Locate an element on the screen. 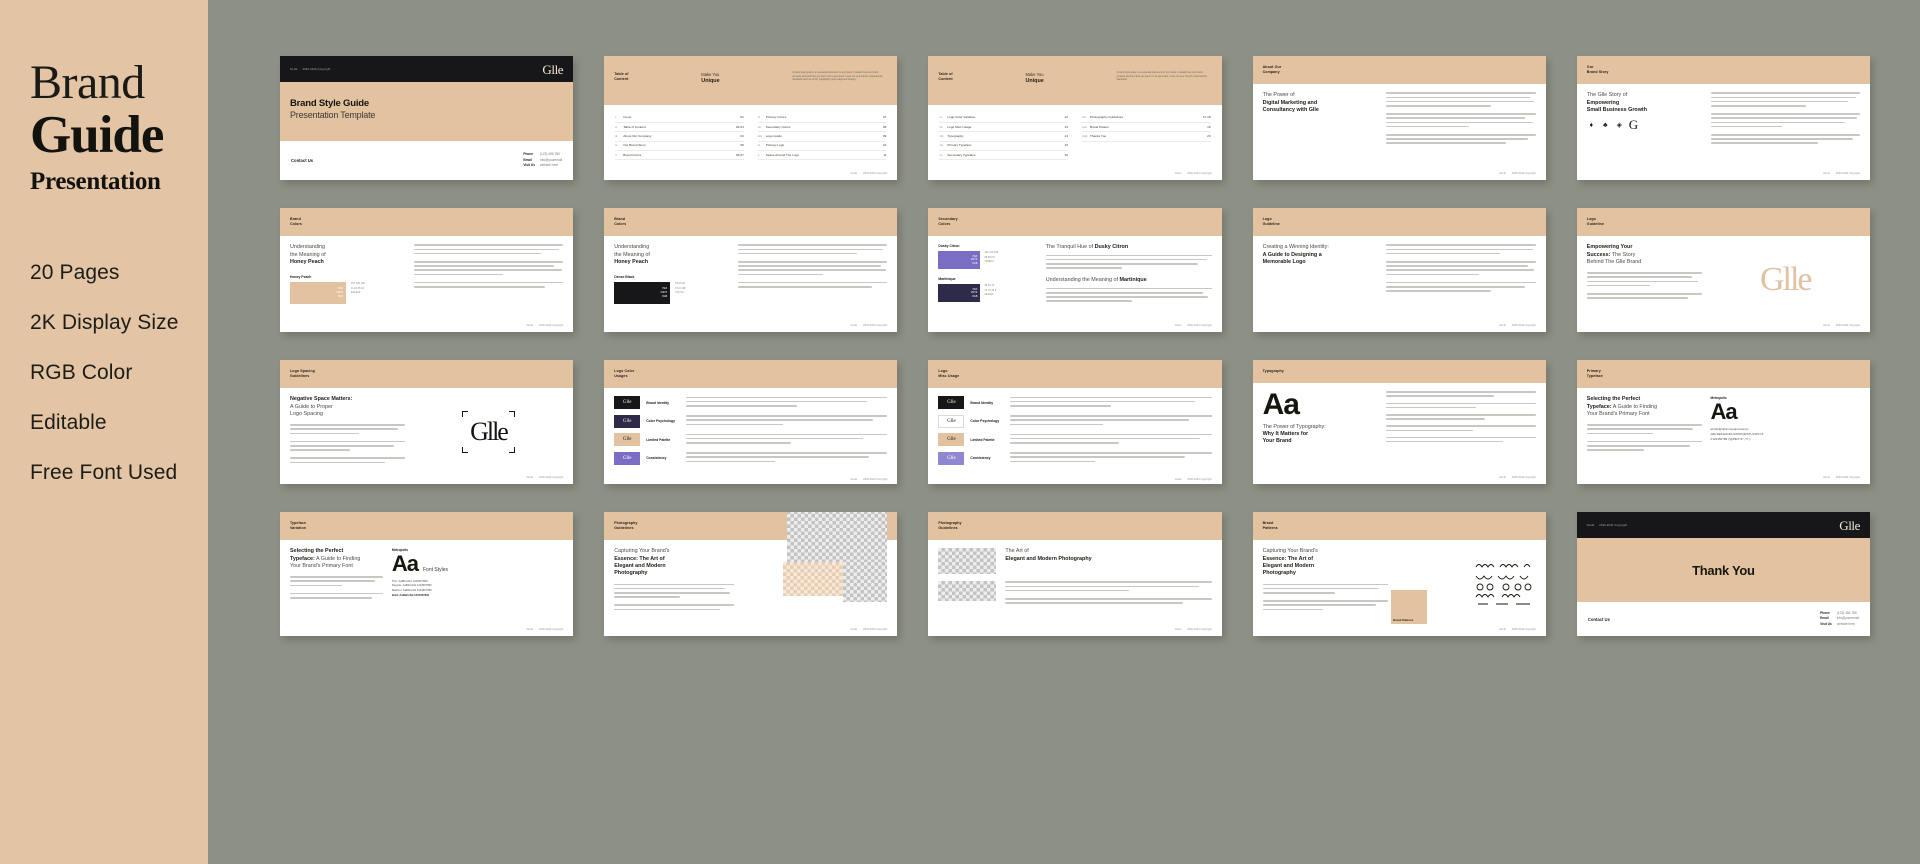  swatch-code: 227 194 160 is located at coordinates (358, 284).